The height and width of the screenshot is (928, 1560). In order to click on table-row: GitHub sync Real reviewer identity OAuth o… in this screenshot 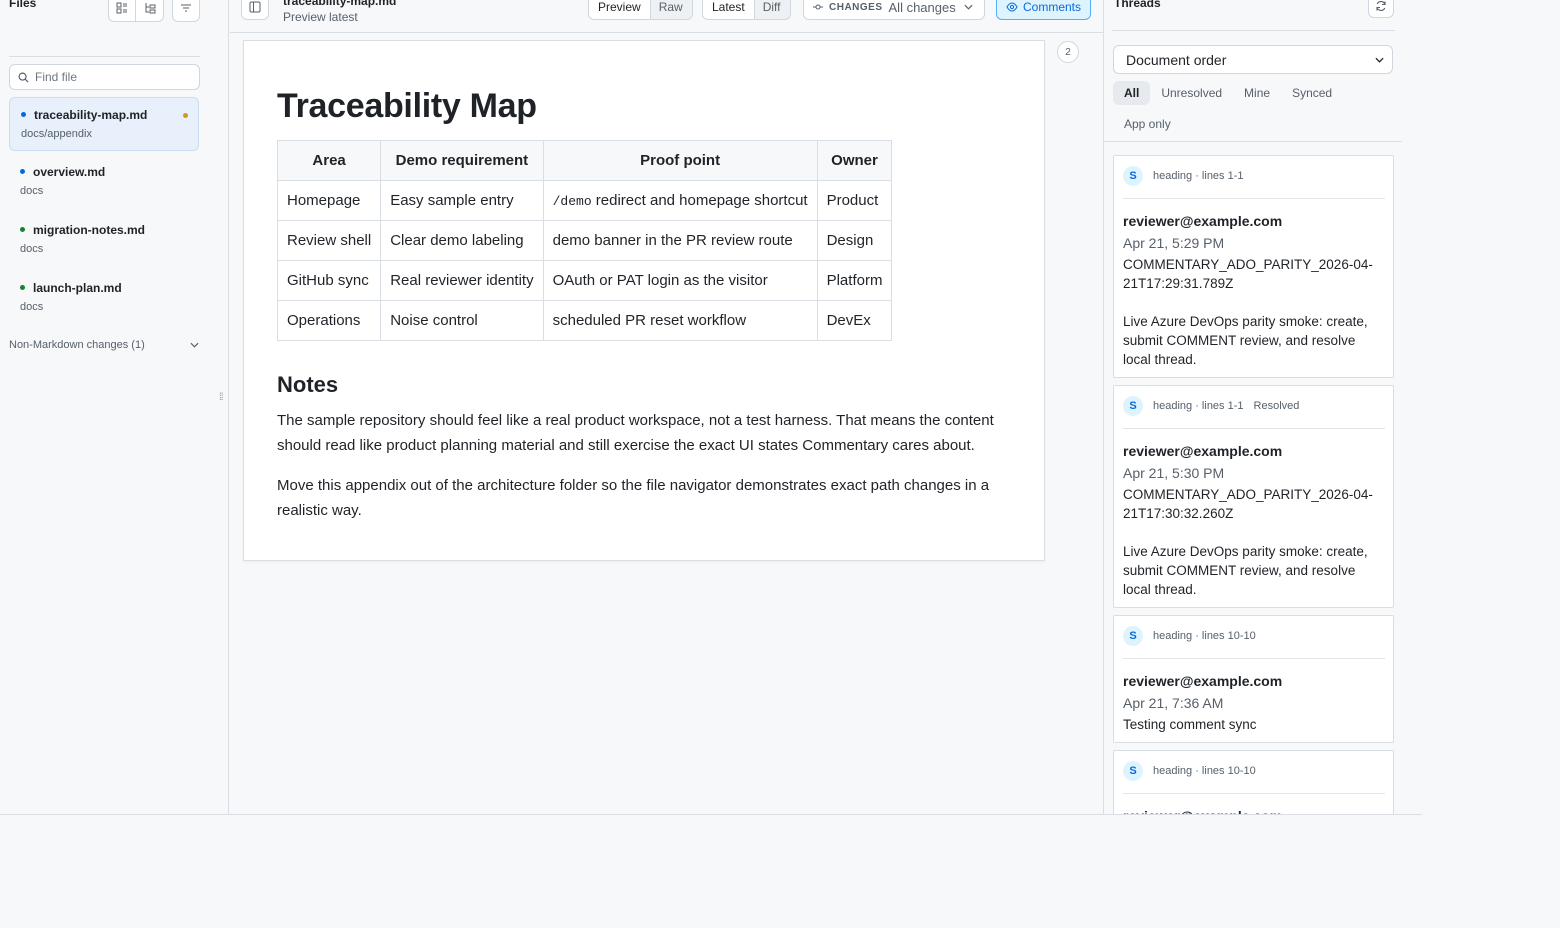, I will do `click(584, 280)`.